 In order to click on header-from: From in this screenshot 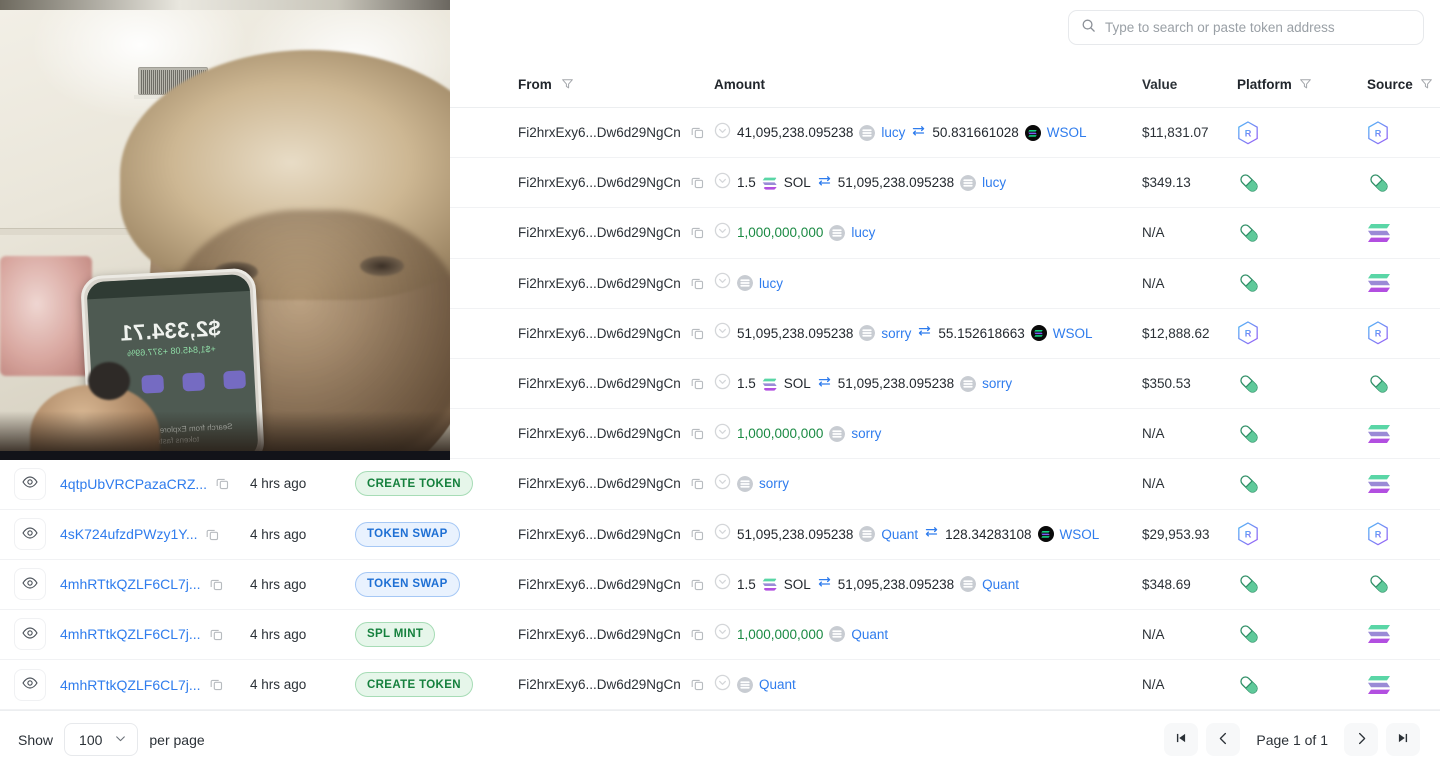, I will do `click(596, 85)`.